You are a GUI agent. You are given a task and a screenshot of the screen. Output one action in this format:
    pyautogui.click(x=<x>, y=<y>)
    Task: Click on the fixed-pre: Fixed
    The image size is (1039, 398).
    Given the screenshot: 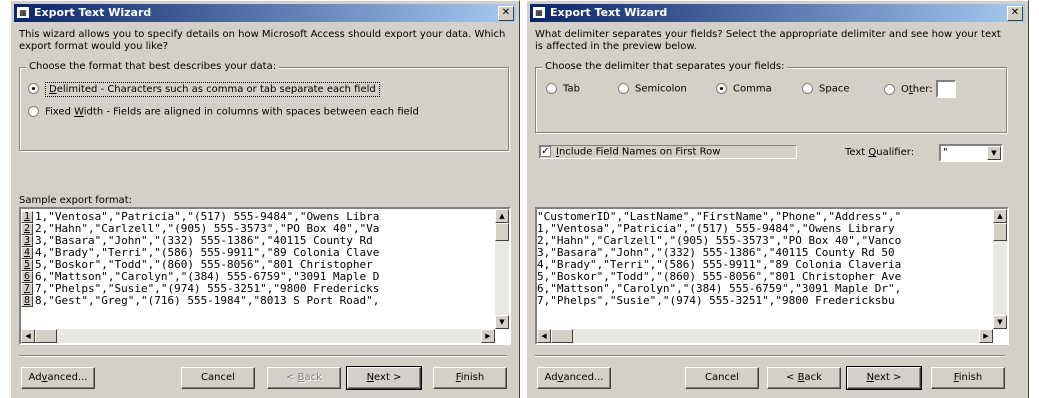 What is the action you would take?
    pyautogui.click(x=60, y=112)
    